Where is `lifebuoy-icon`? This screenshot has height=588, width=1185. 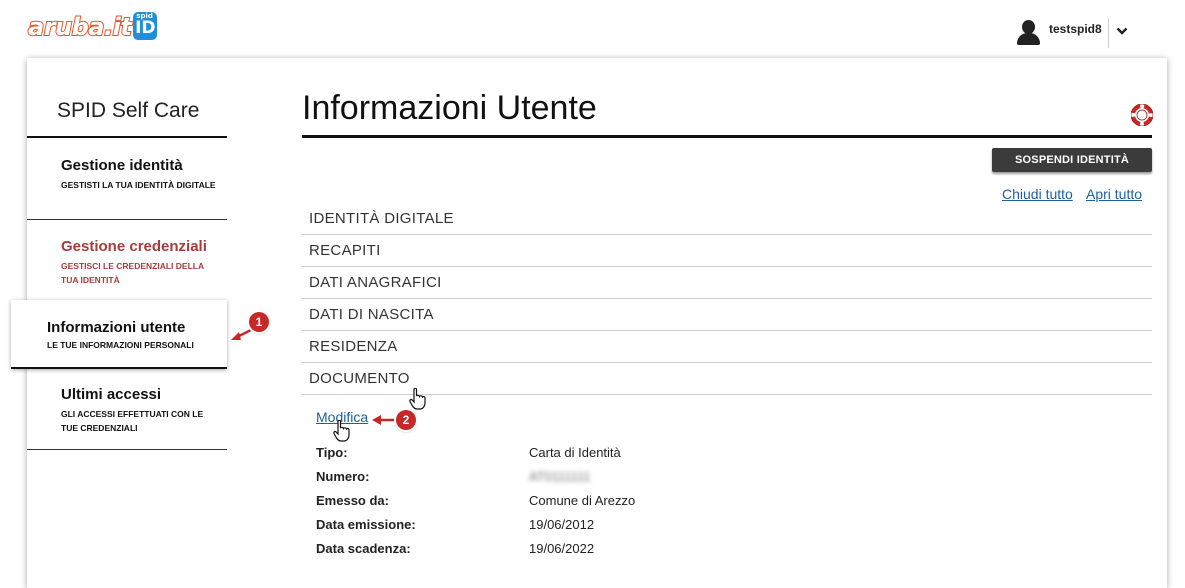 lifebuoy-icon is located at coordinates (1142, 115).